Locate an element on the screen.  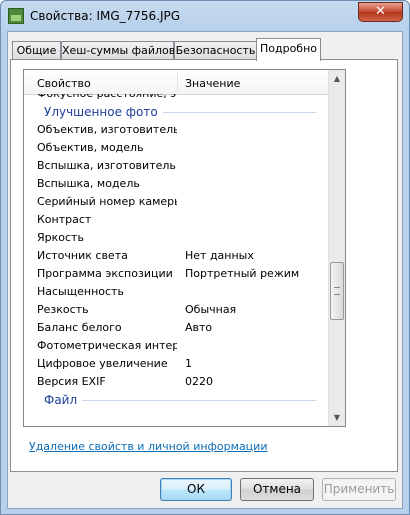
table-row: Резкость Обычная is located at coordinates (178, 310).